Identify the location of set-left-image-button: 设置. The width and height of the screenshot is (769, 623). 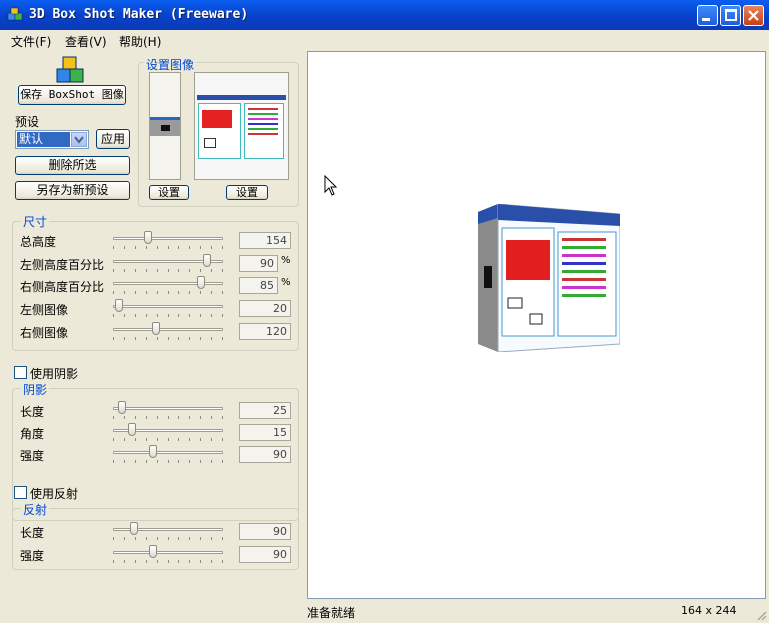
(169, 192).